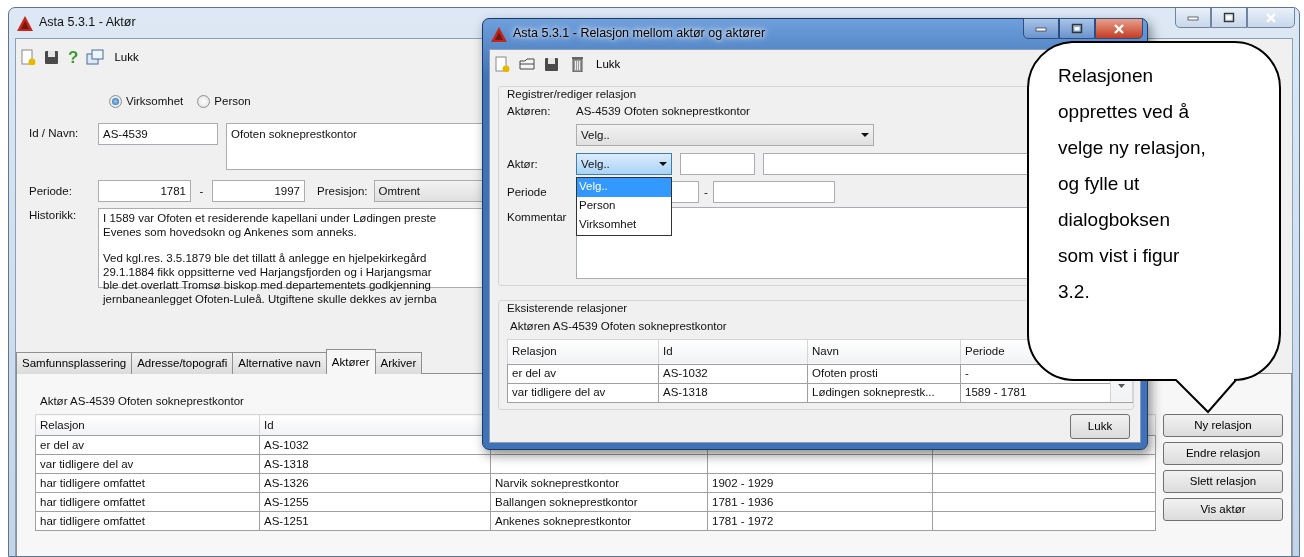  Describe the element at coordinates (286, 502) in the screenshot. I see `table-cell: AS-1255` at that location.